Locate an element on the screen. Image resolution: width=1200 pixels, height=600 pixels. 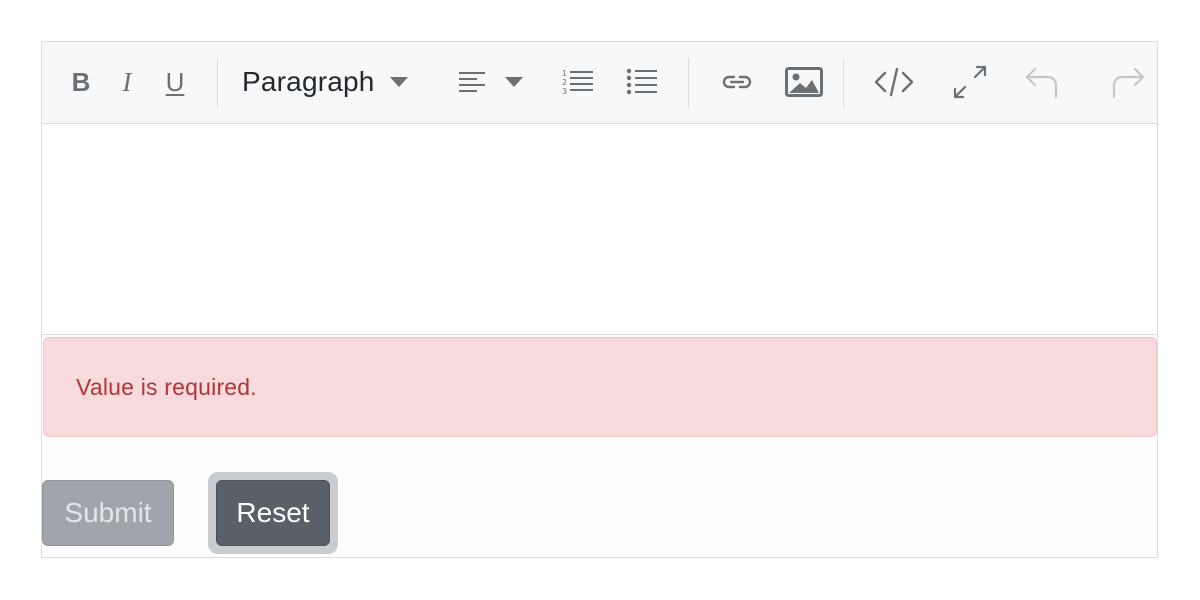
insert-link-button is located at coordinates (737, 82).